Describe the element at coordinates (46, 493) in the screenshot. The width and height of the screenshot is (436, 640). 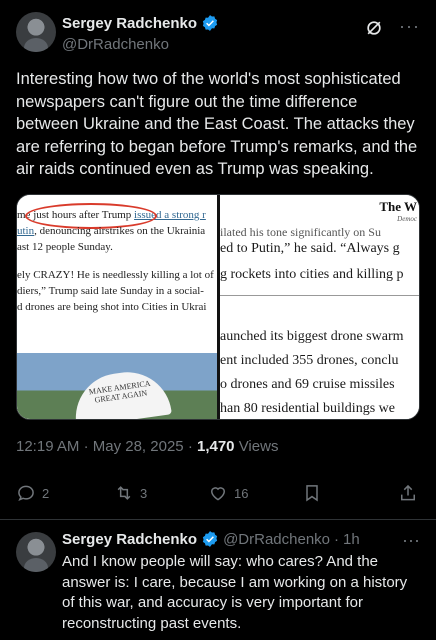
I see `reply-count: 2` at that location.